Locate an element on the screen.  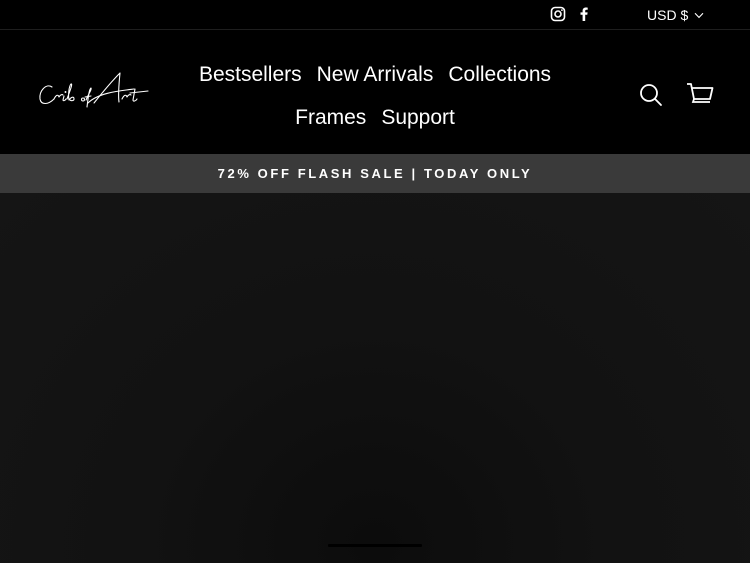
announcement-bar: 72% OFF FLASH SALE | TODAY ONLY is located at coordinates (375, 173).